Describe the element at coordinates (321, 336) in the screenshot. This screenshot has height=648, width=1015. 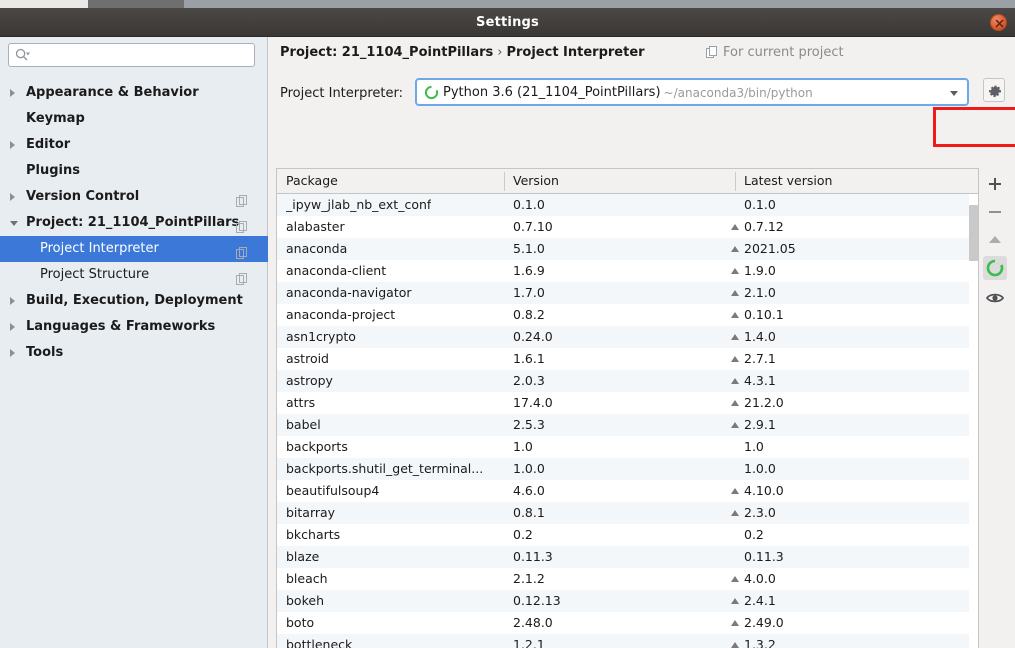
I see `cell-package: asn1crypto` at that location.